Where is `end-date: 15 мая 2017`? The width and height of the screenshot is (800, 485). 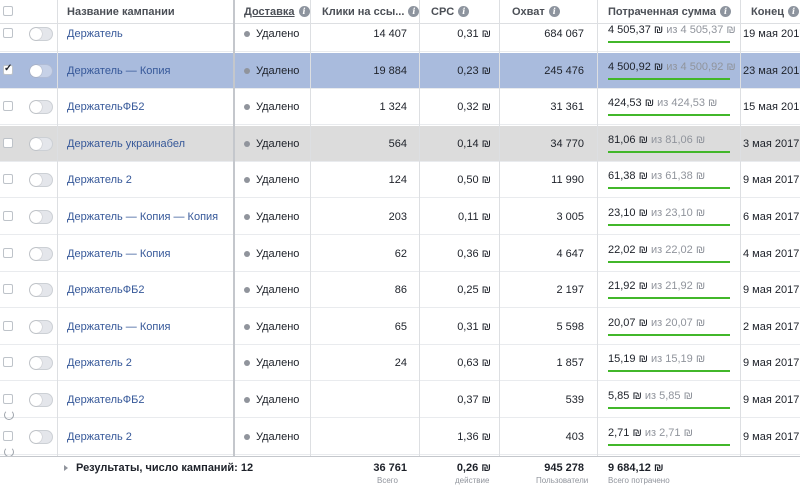
end-date: 15 мая 2017 is located at coordinates (771, 106).